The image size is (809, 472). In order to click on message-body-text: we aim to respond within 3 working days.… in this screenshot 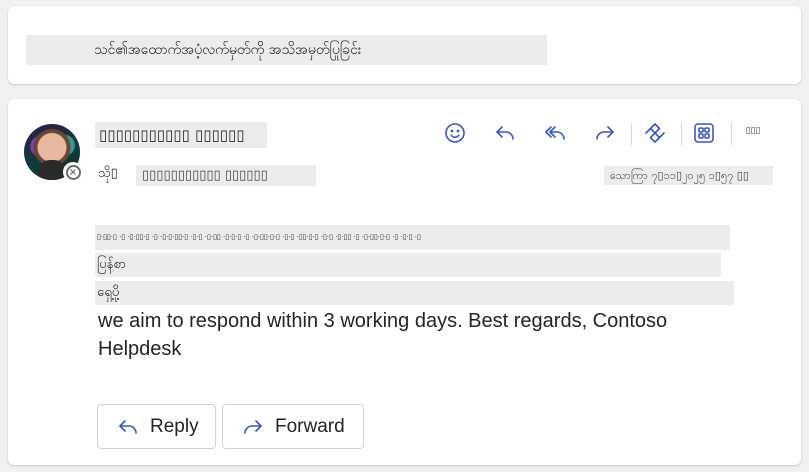, I will do `click(383, 335)`.